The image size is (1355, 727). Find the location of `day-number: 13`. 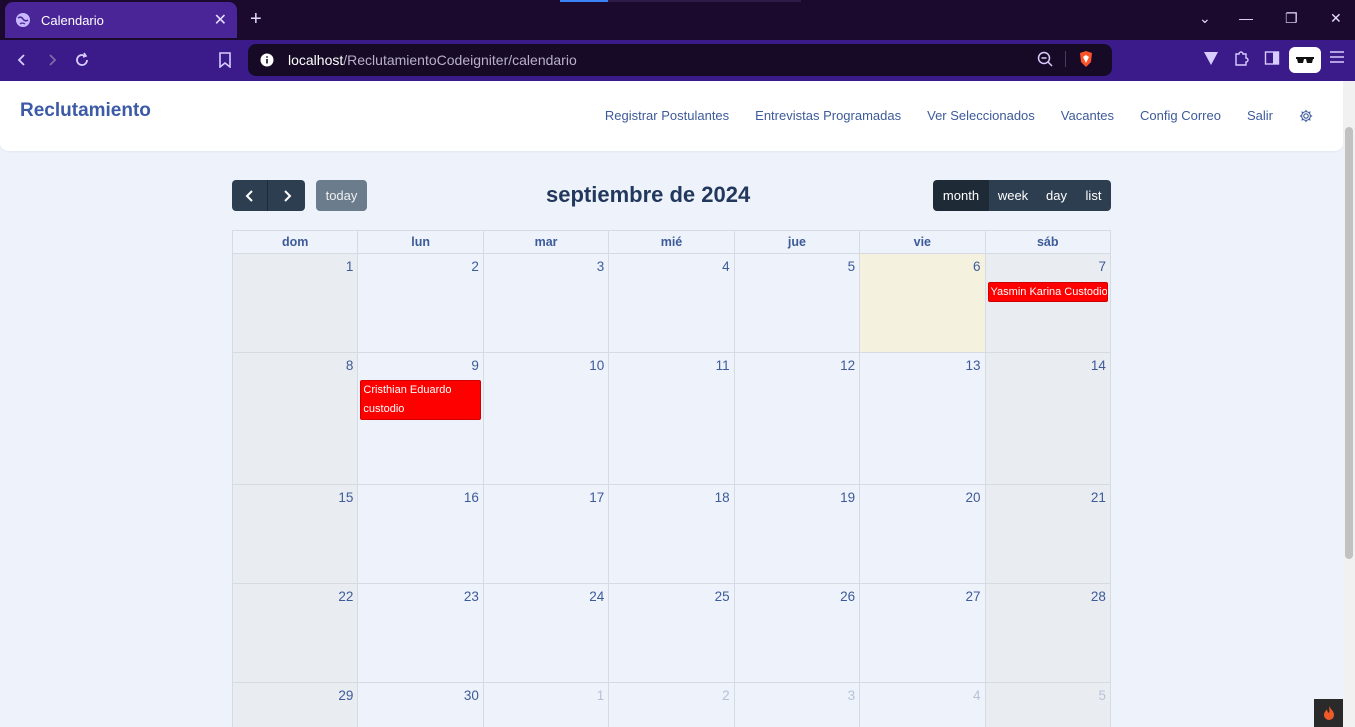

day-number: 13 is located at coordinates (973, 365).